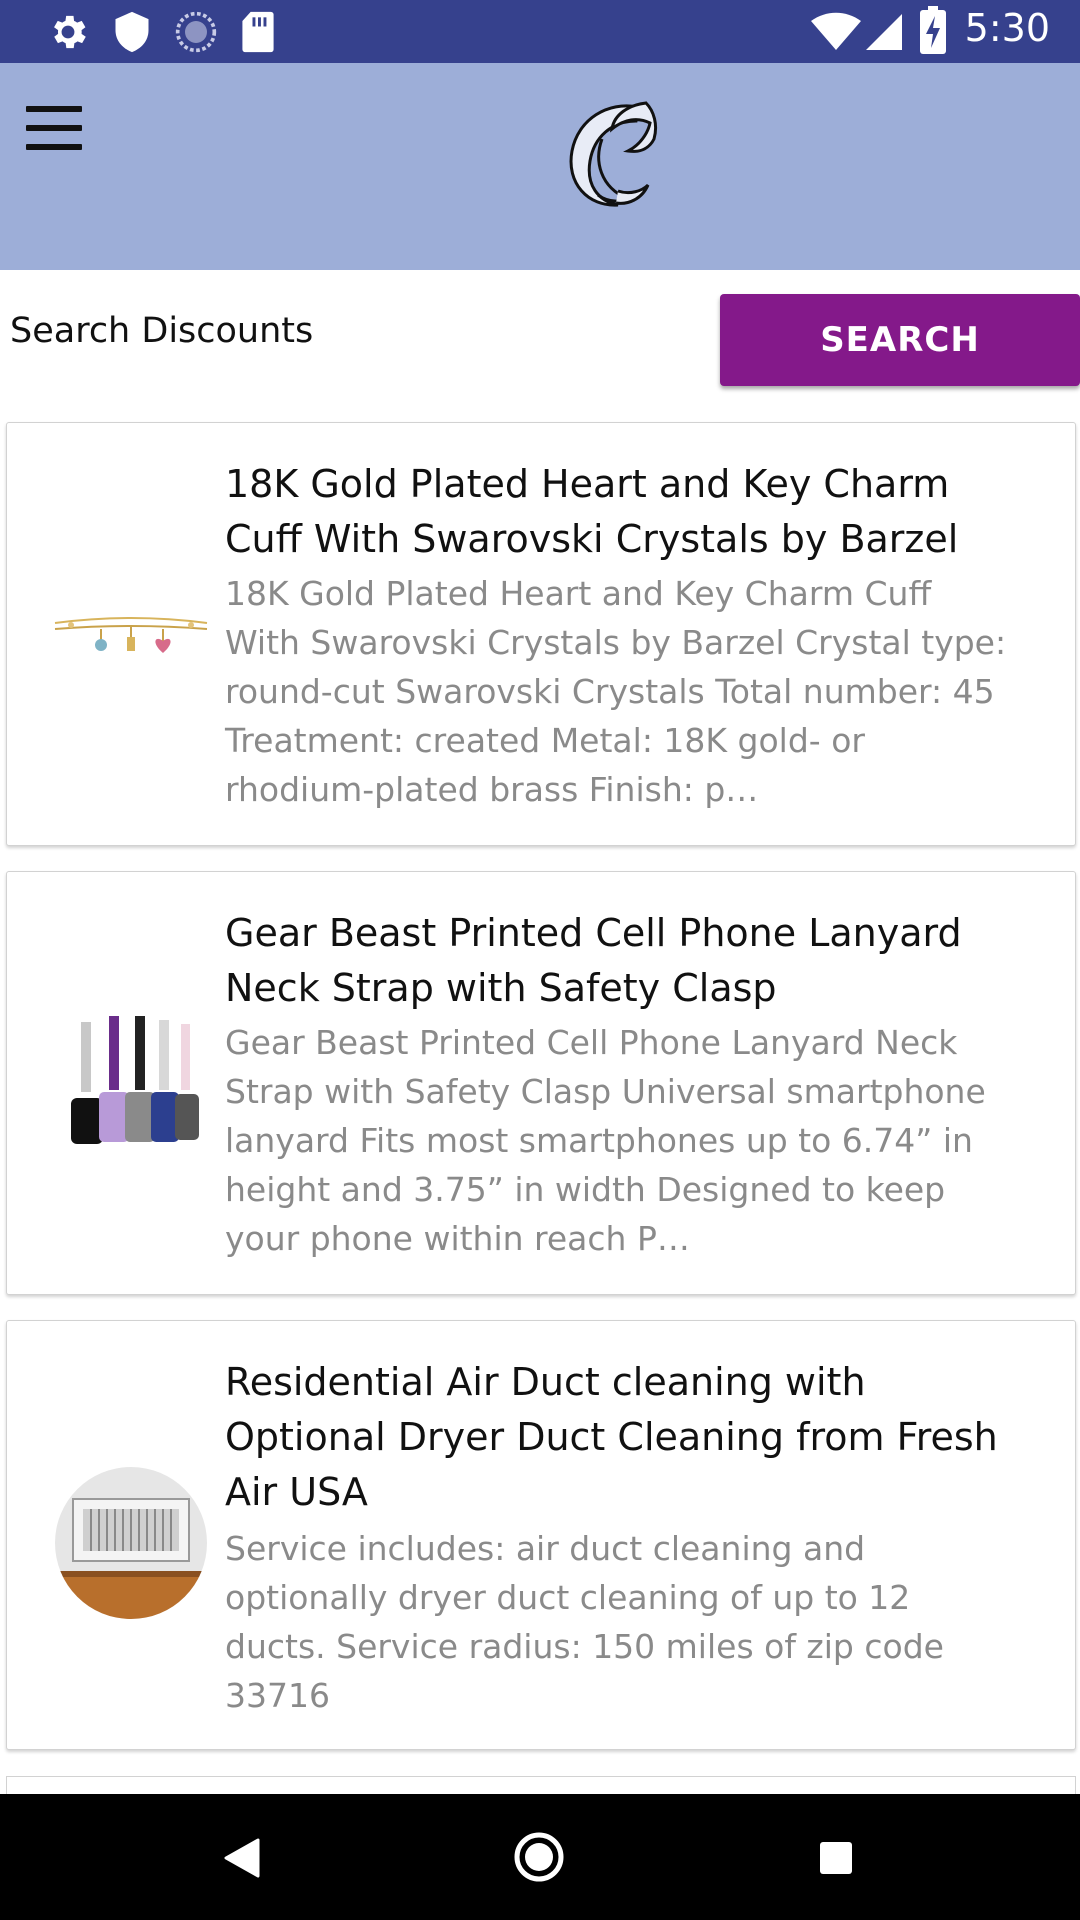 This screenshot has width=1080, height=1920. Describe the element at coordinates (900, 340) in the screenshot. I see `search-button: SEARCH` at that location.